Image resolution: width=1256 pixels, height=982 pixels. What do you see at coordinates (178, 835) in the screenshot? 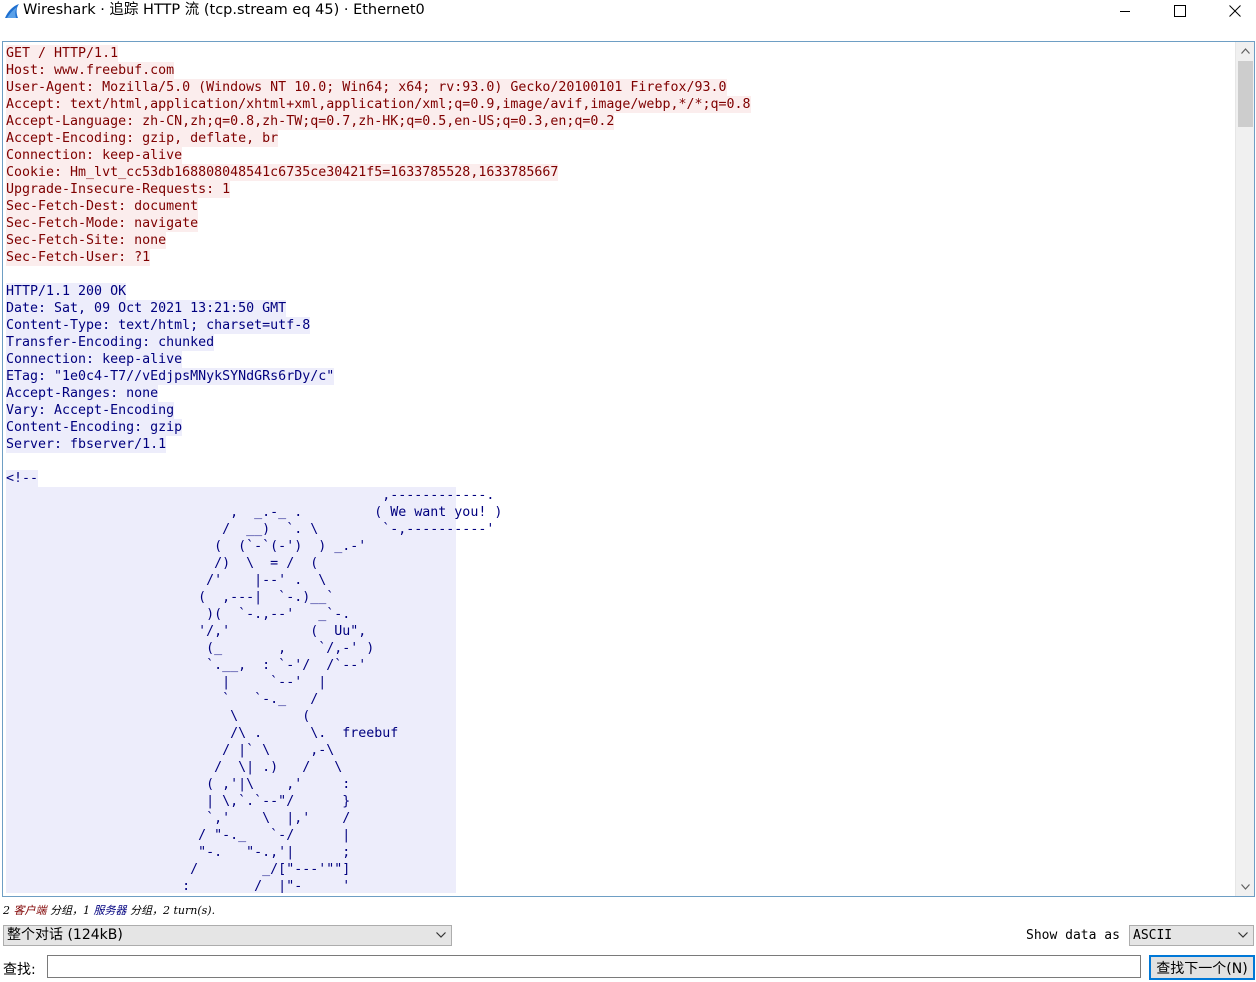
I see `ascii-art-line: / "-._ `-/ |` at bounding box center [178, 835].